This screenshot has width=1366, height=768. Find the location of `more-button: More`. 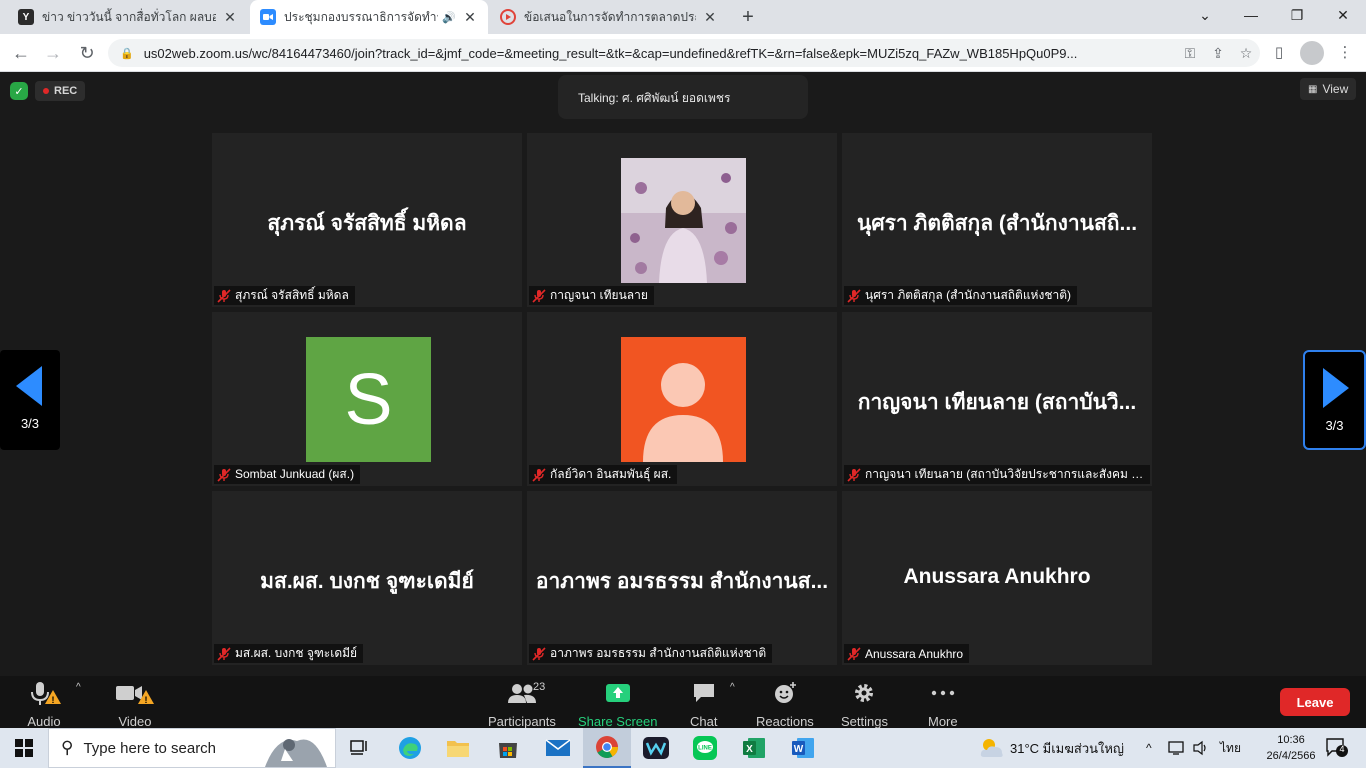

more-button: More is located at coordinates (943, 704).